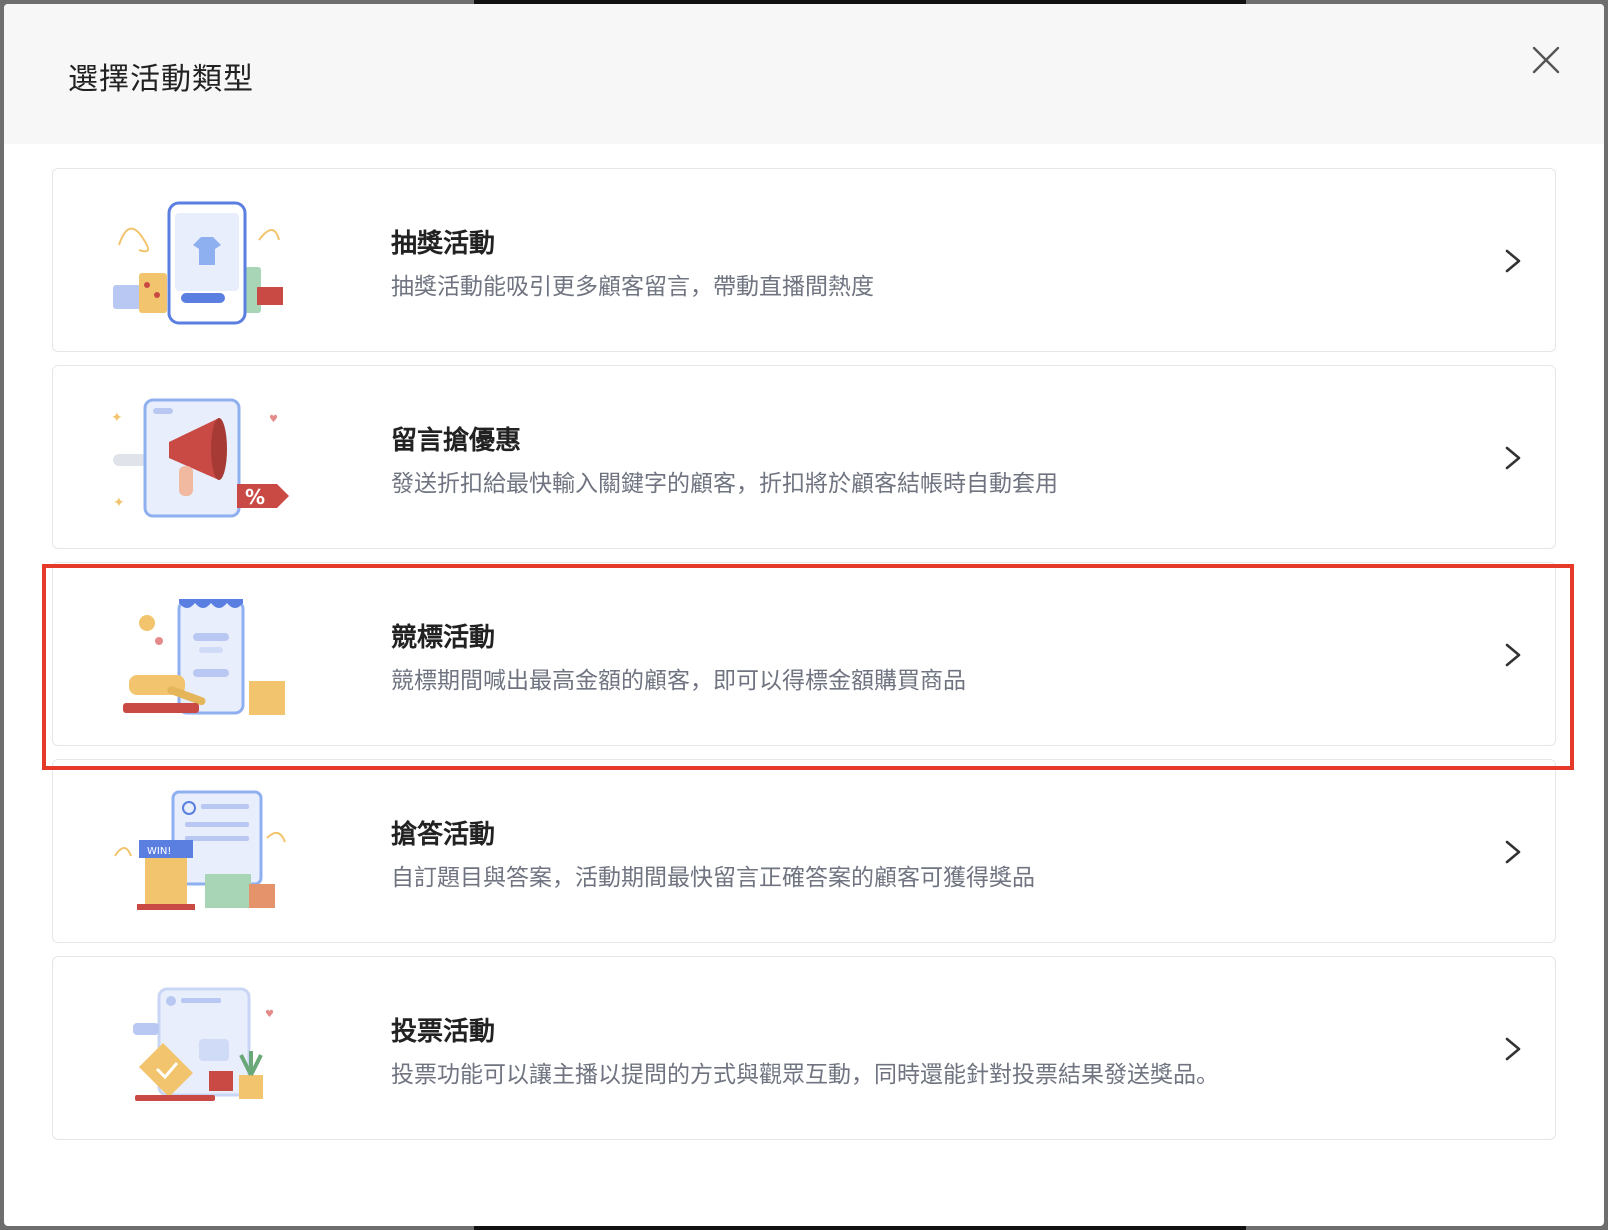  What do you see at coordinates (1546, 60) in the screenshot?
I see `close-icon` at bounding box center [1546, 60].